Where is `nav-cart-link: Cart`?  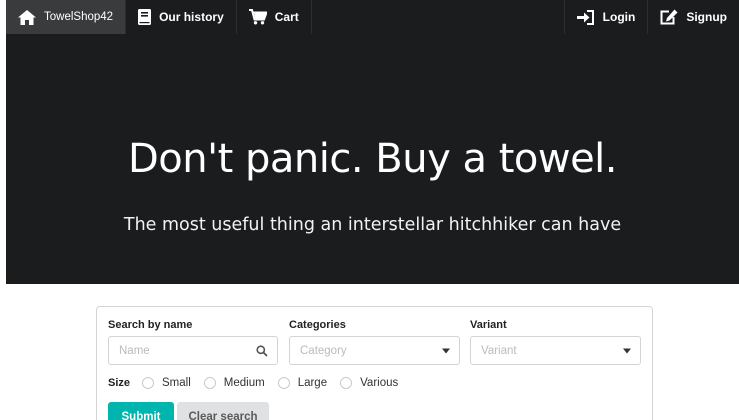
nav-cart-link: Cart is located at coordinates (274, 17).